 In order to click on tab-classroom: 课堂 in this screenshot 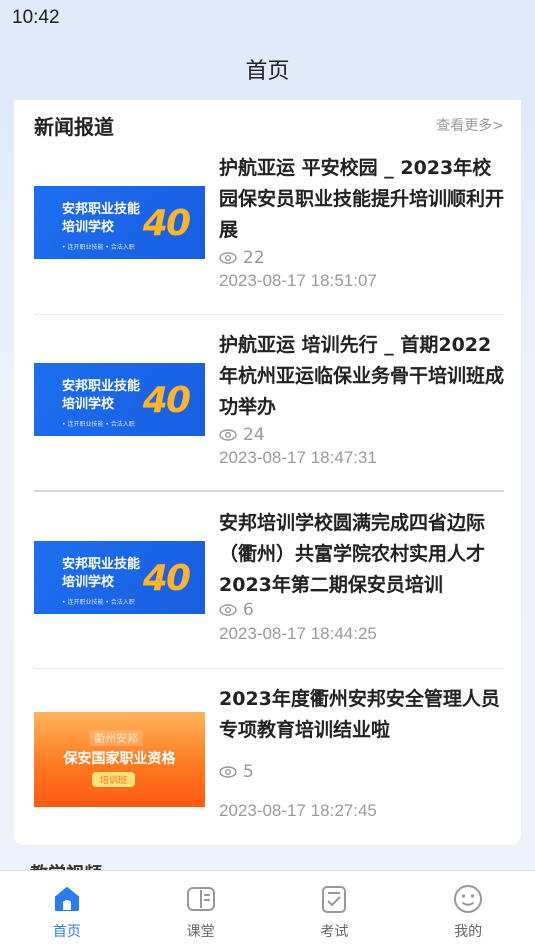, I will do `click(201, 911)`.